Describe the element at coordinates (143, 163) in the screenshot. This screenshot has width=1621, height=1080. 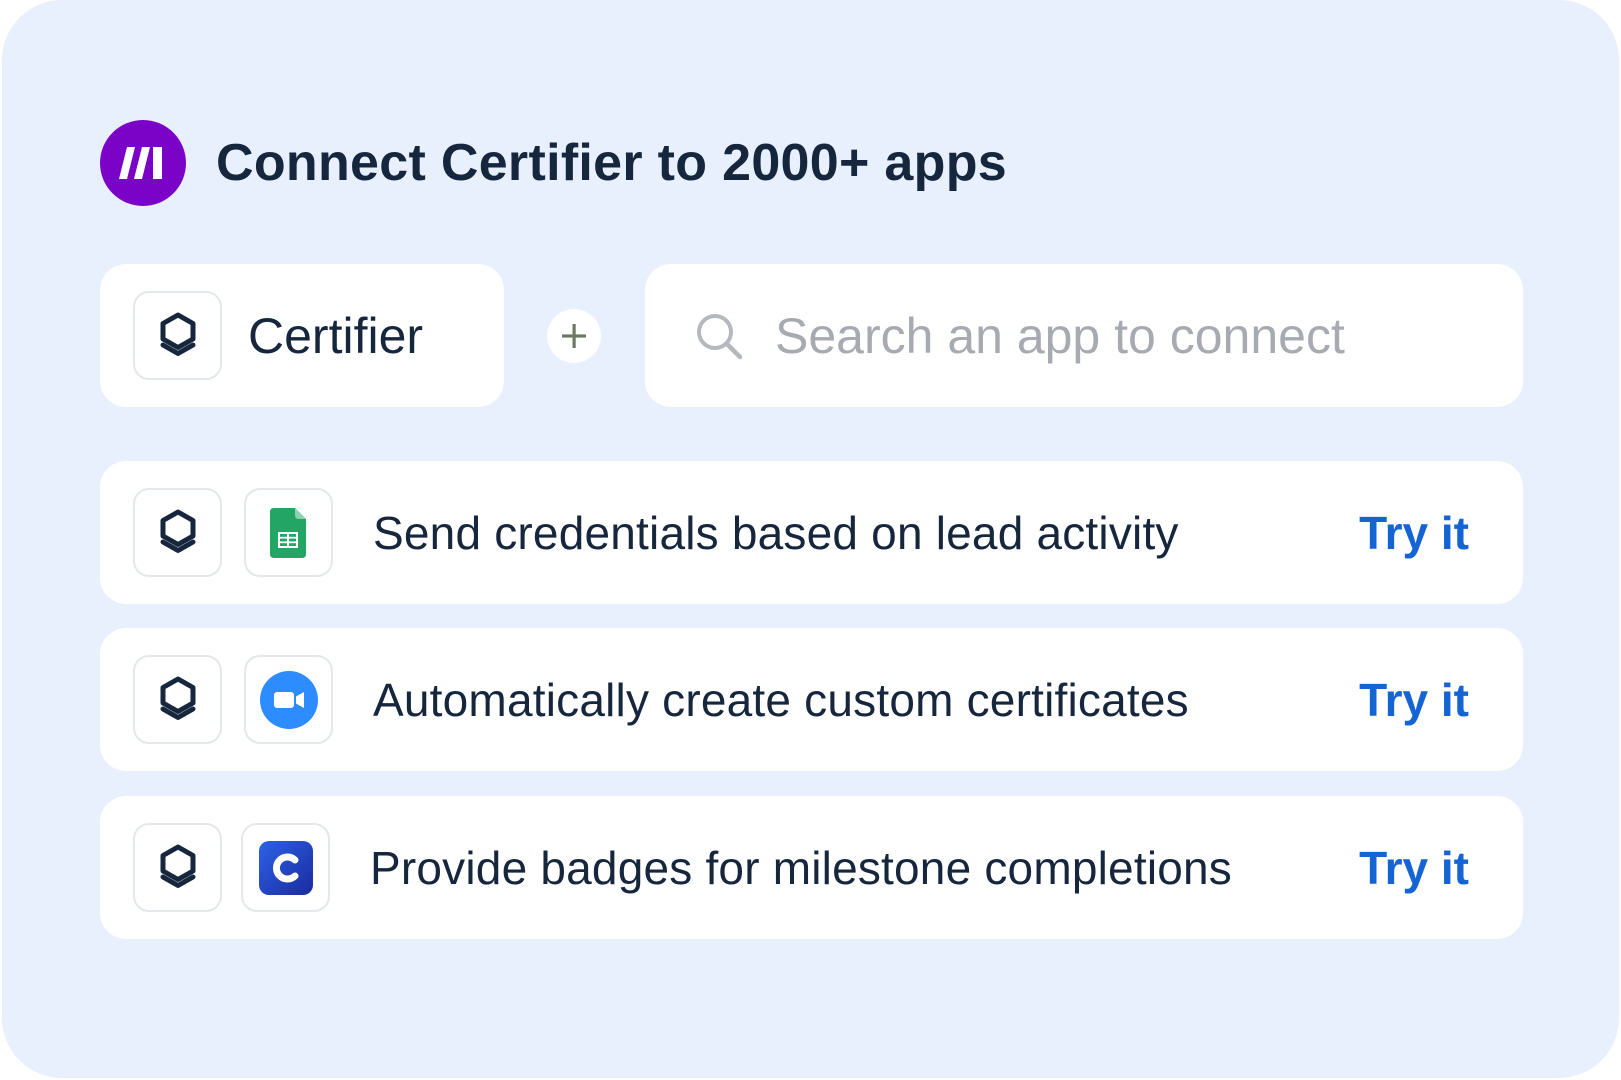
I see `make-logo-icon` at that location.